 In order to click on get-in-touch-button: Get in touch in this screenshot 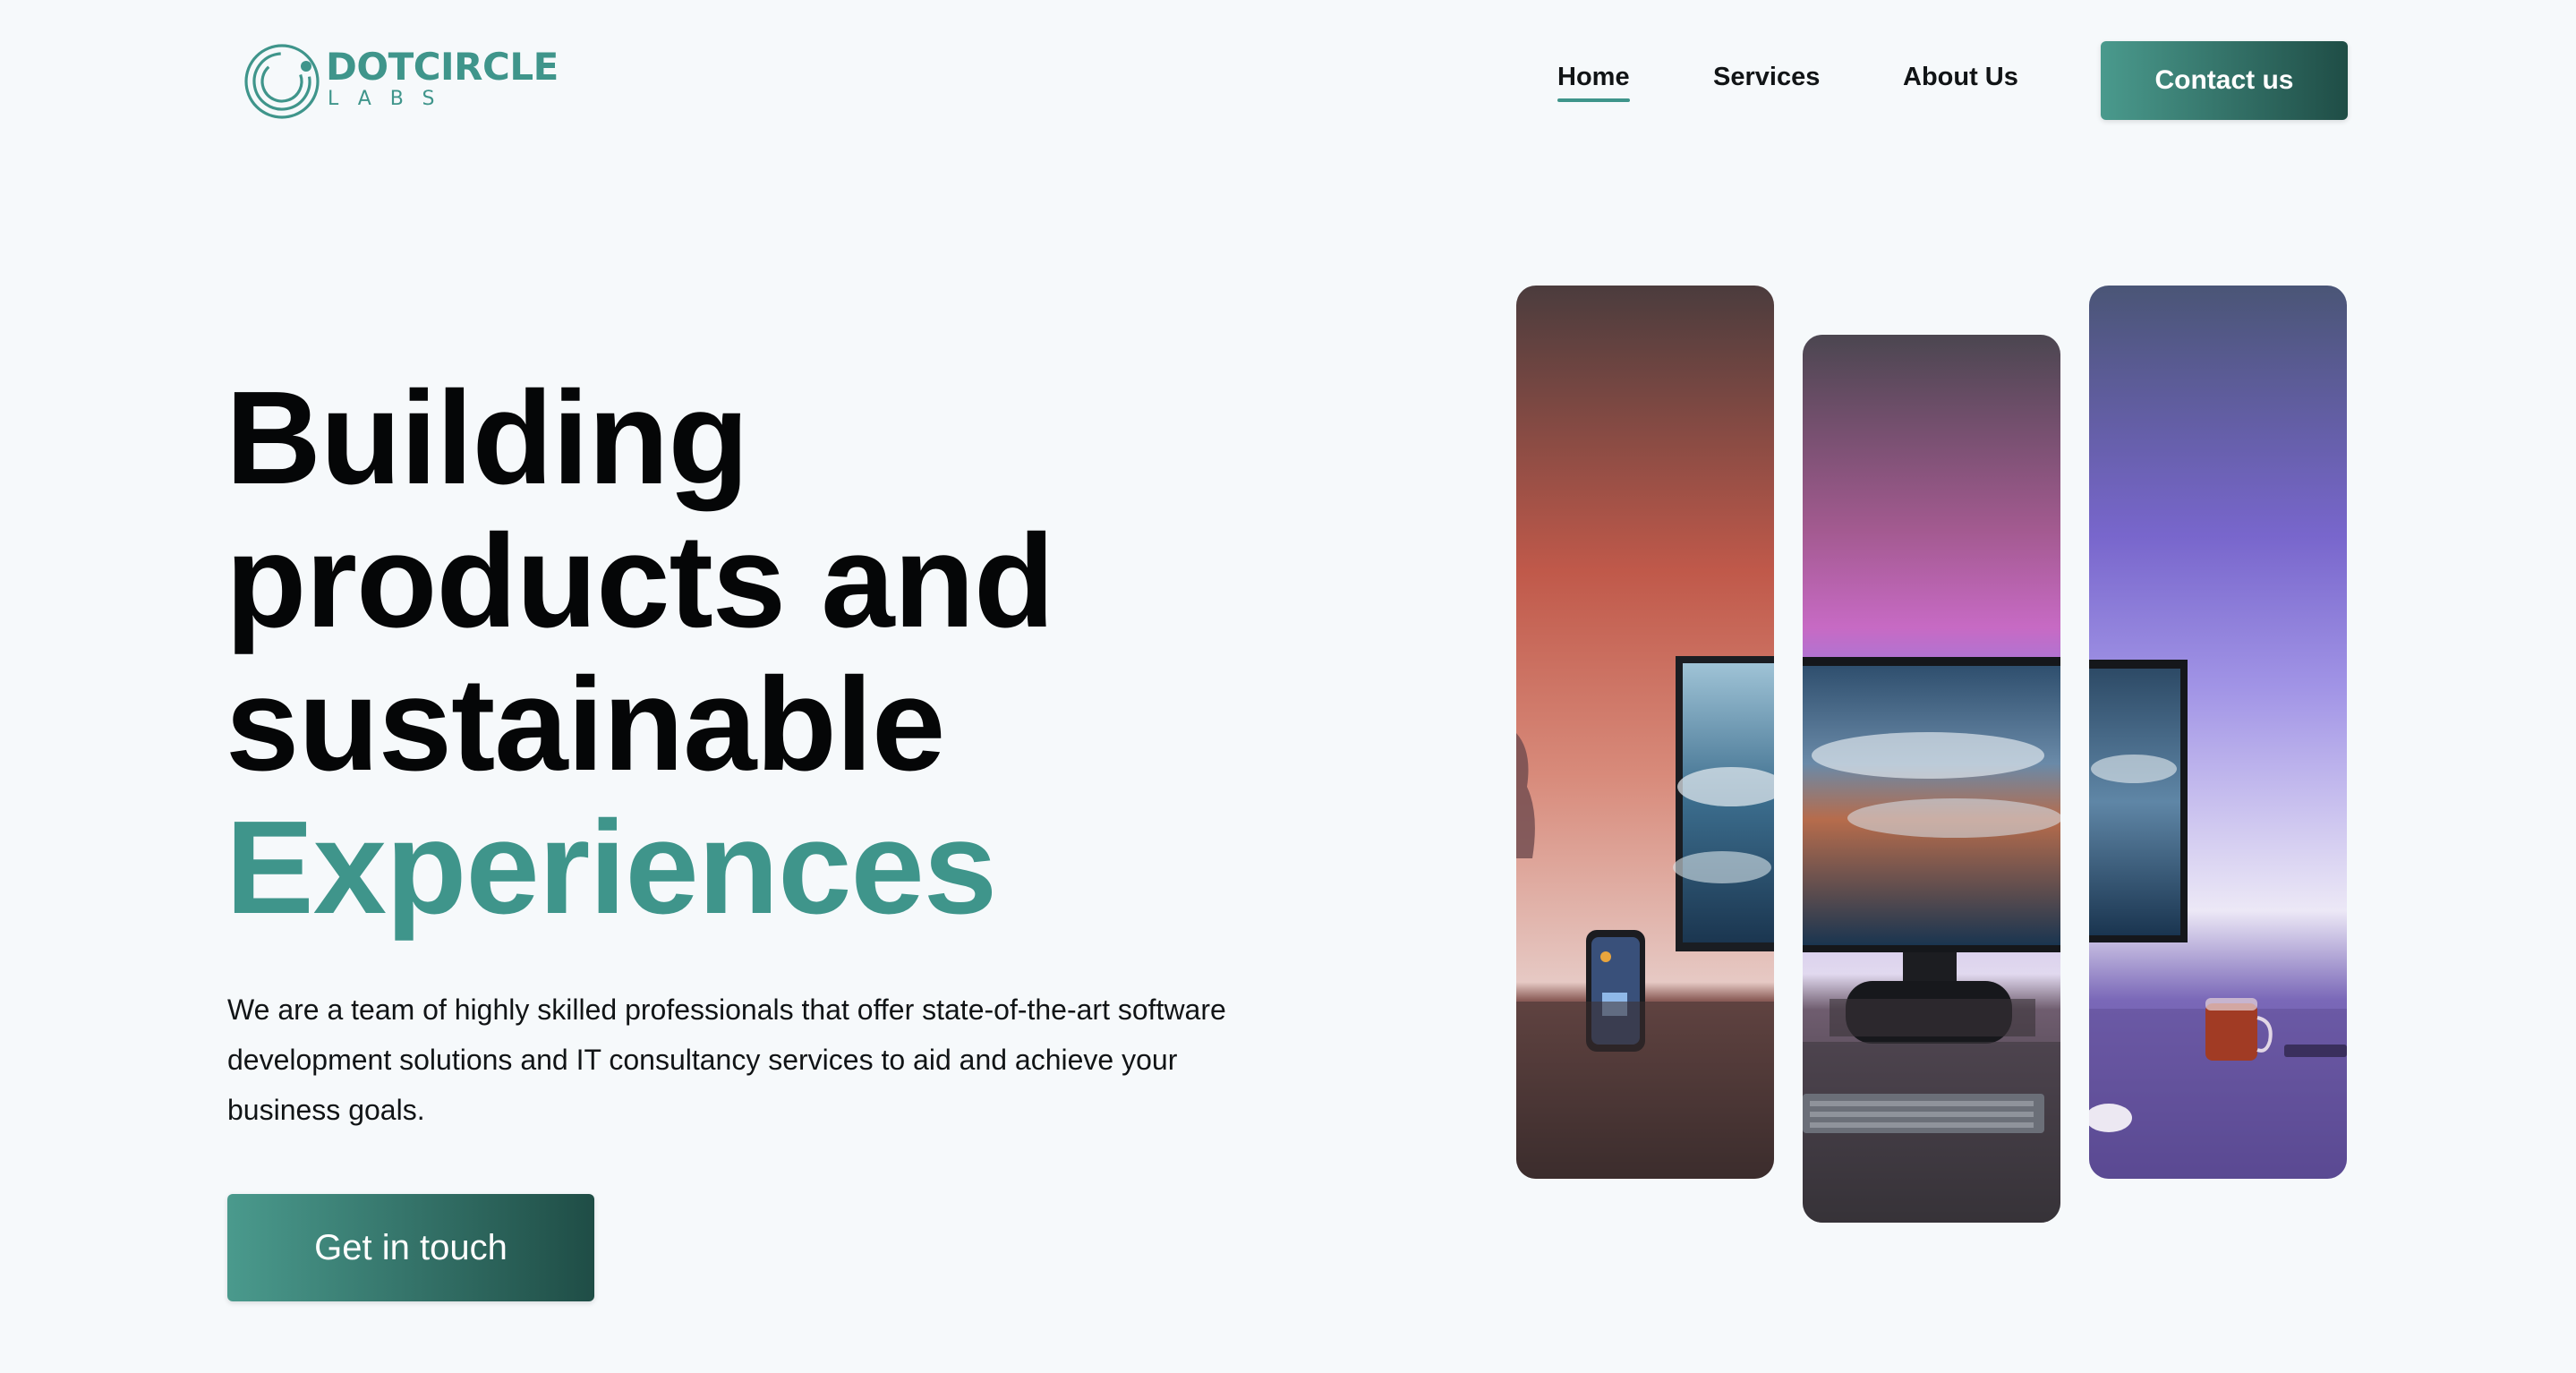, I will do `click(410, 1247)`.